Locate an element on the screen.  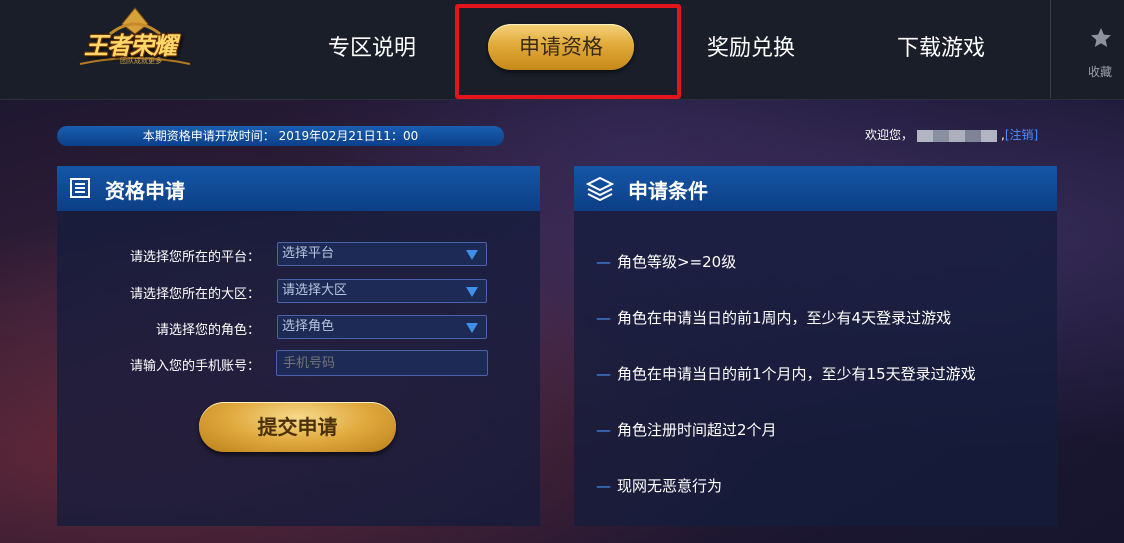
condition-item: — 角色等级>=20级 is located at coordinates (666, 261).